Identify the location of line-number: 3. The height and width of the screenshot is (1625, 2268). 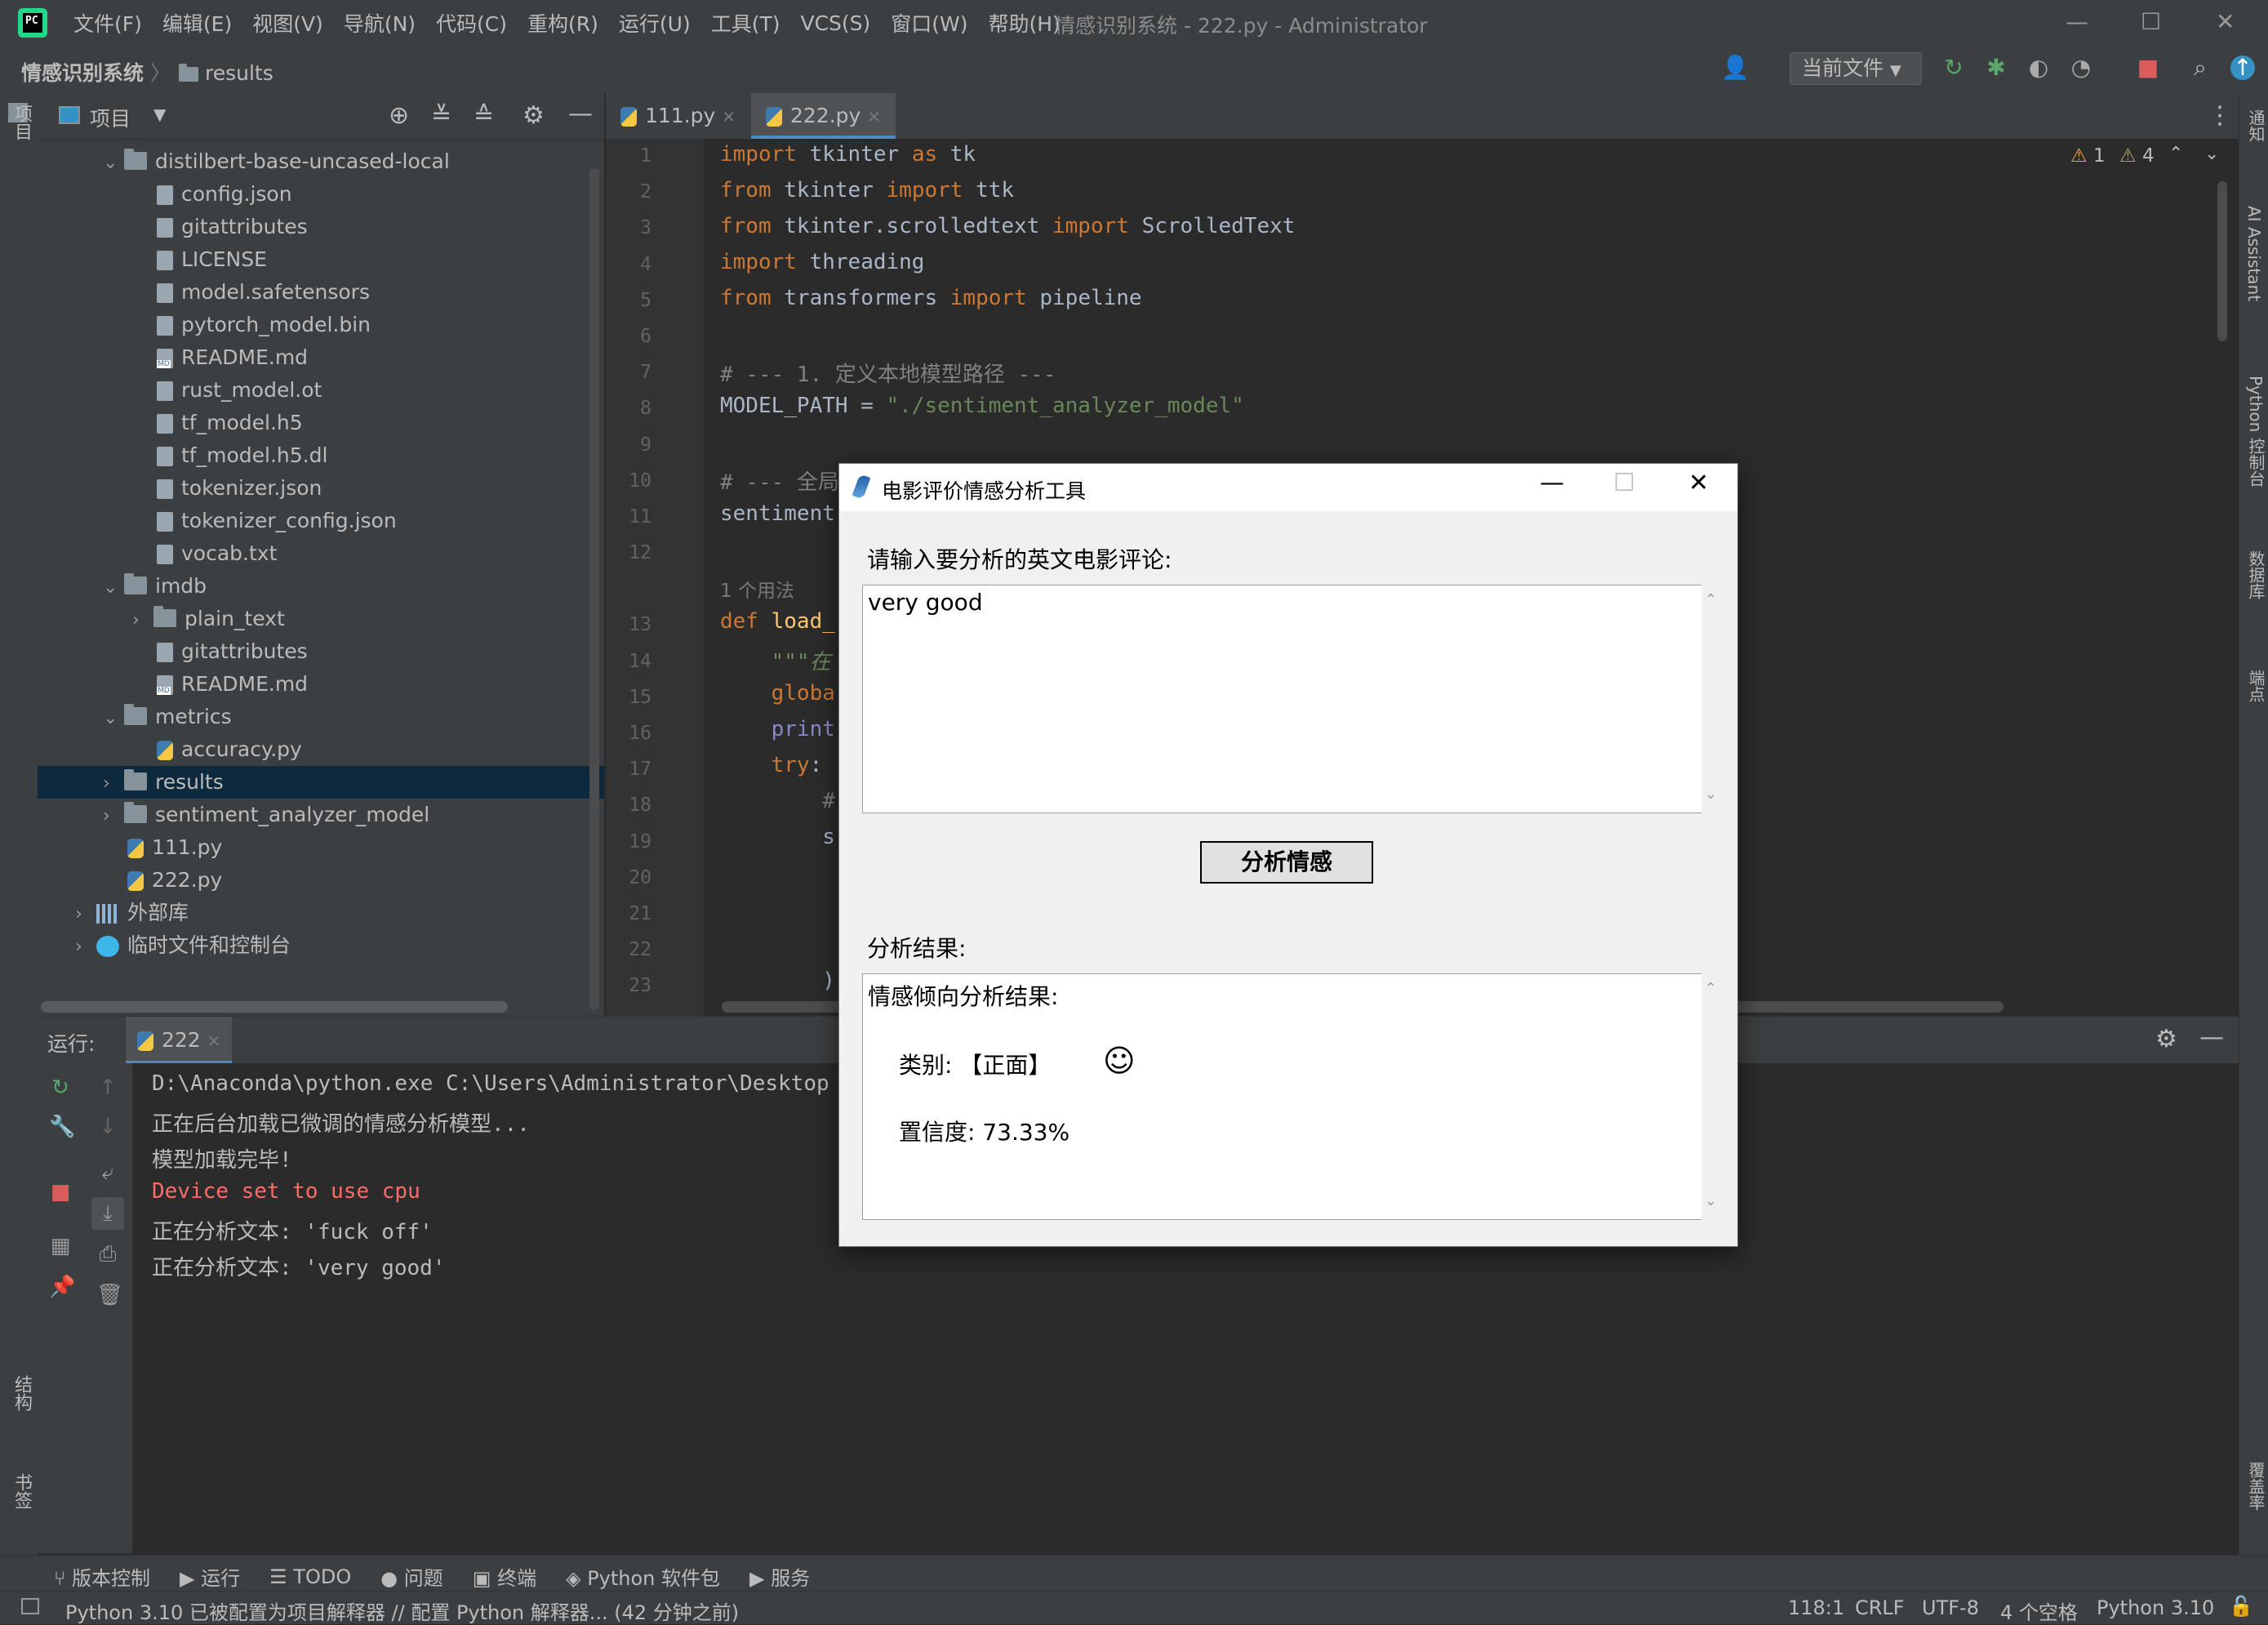
(628, 228).